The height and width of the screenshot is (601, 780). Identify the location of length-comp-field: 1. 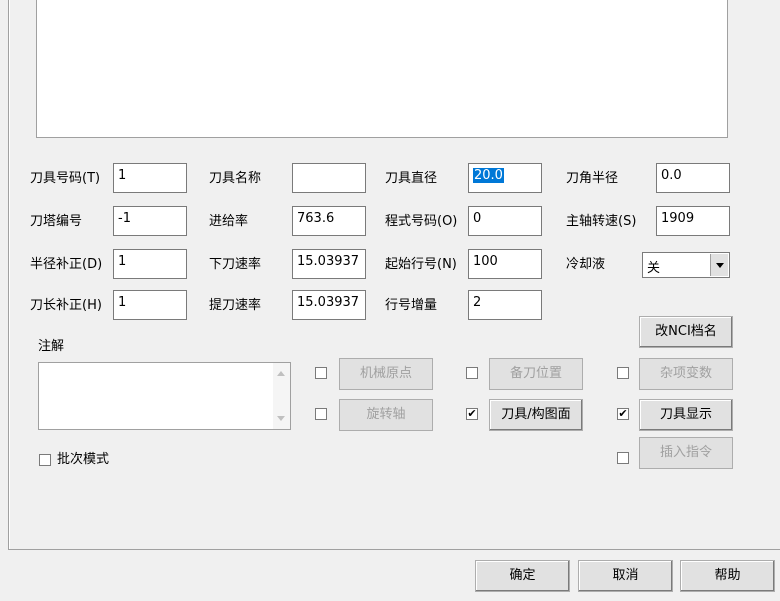
(150, 305).